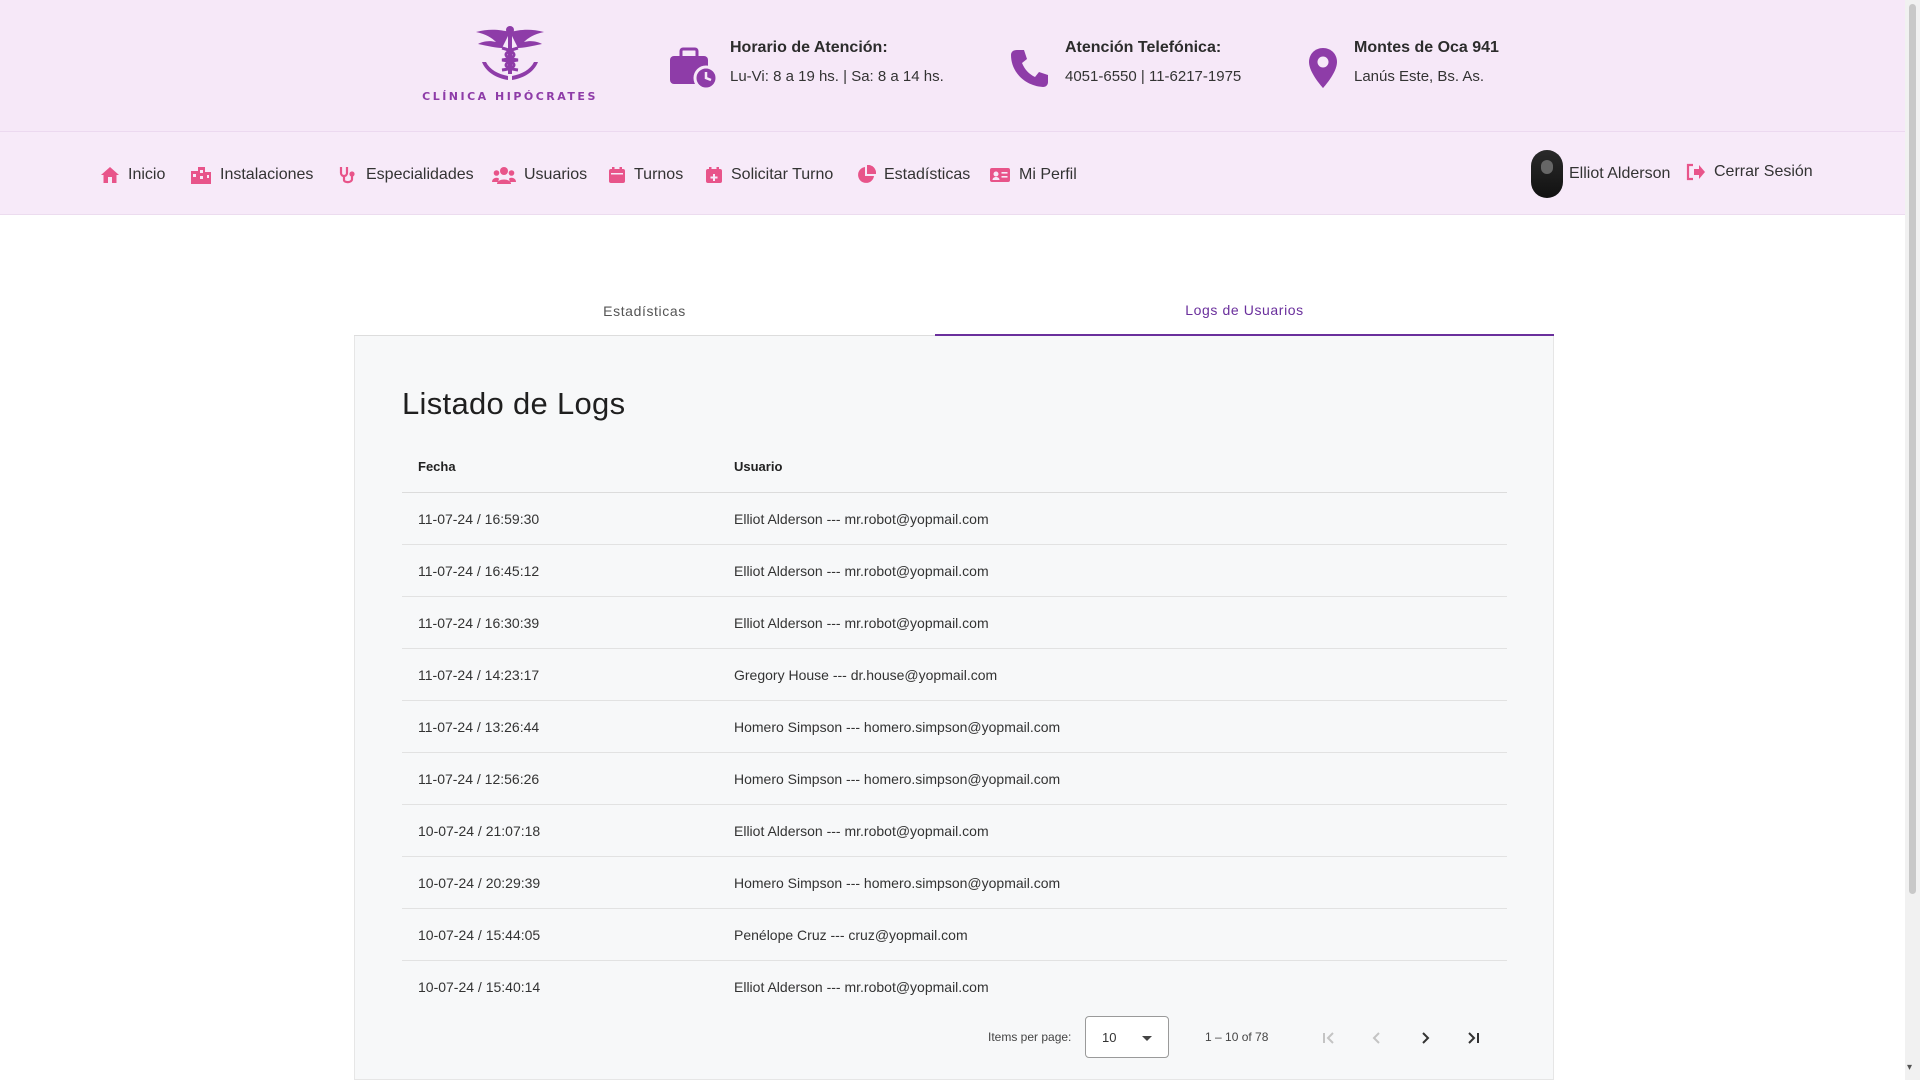 Image resolution: width=1920 pixels, height=1080 pixels. What do you see at coordinates (1030, 1037) in the screenshot?
I see `items-per-page-label: Items per page:` at bounding box center [1030, 1037].